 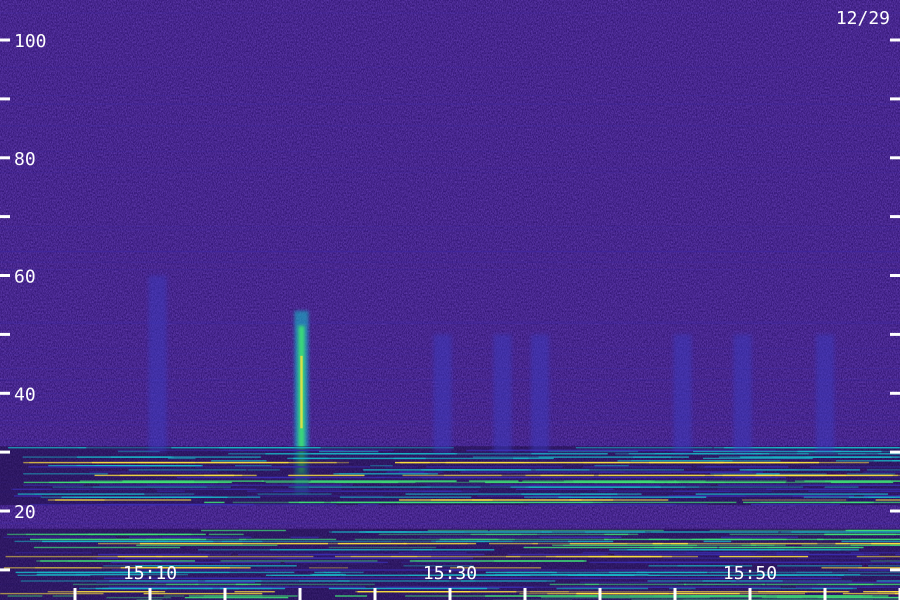 I want to click on y-tick-label: 60, so click(x=25, y=277).